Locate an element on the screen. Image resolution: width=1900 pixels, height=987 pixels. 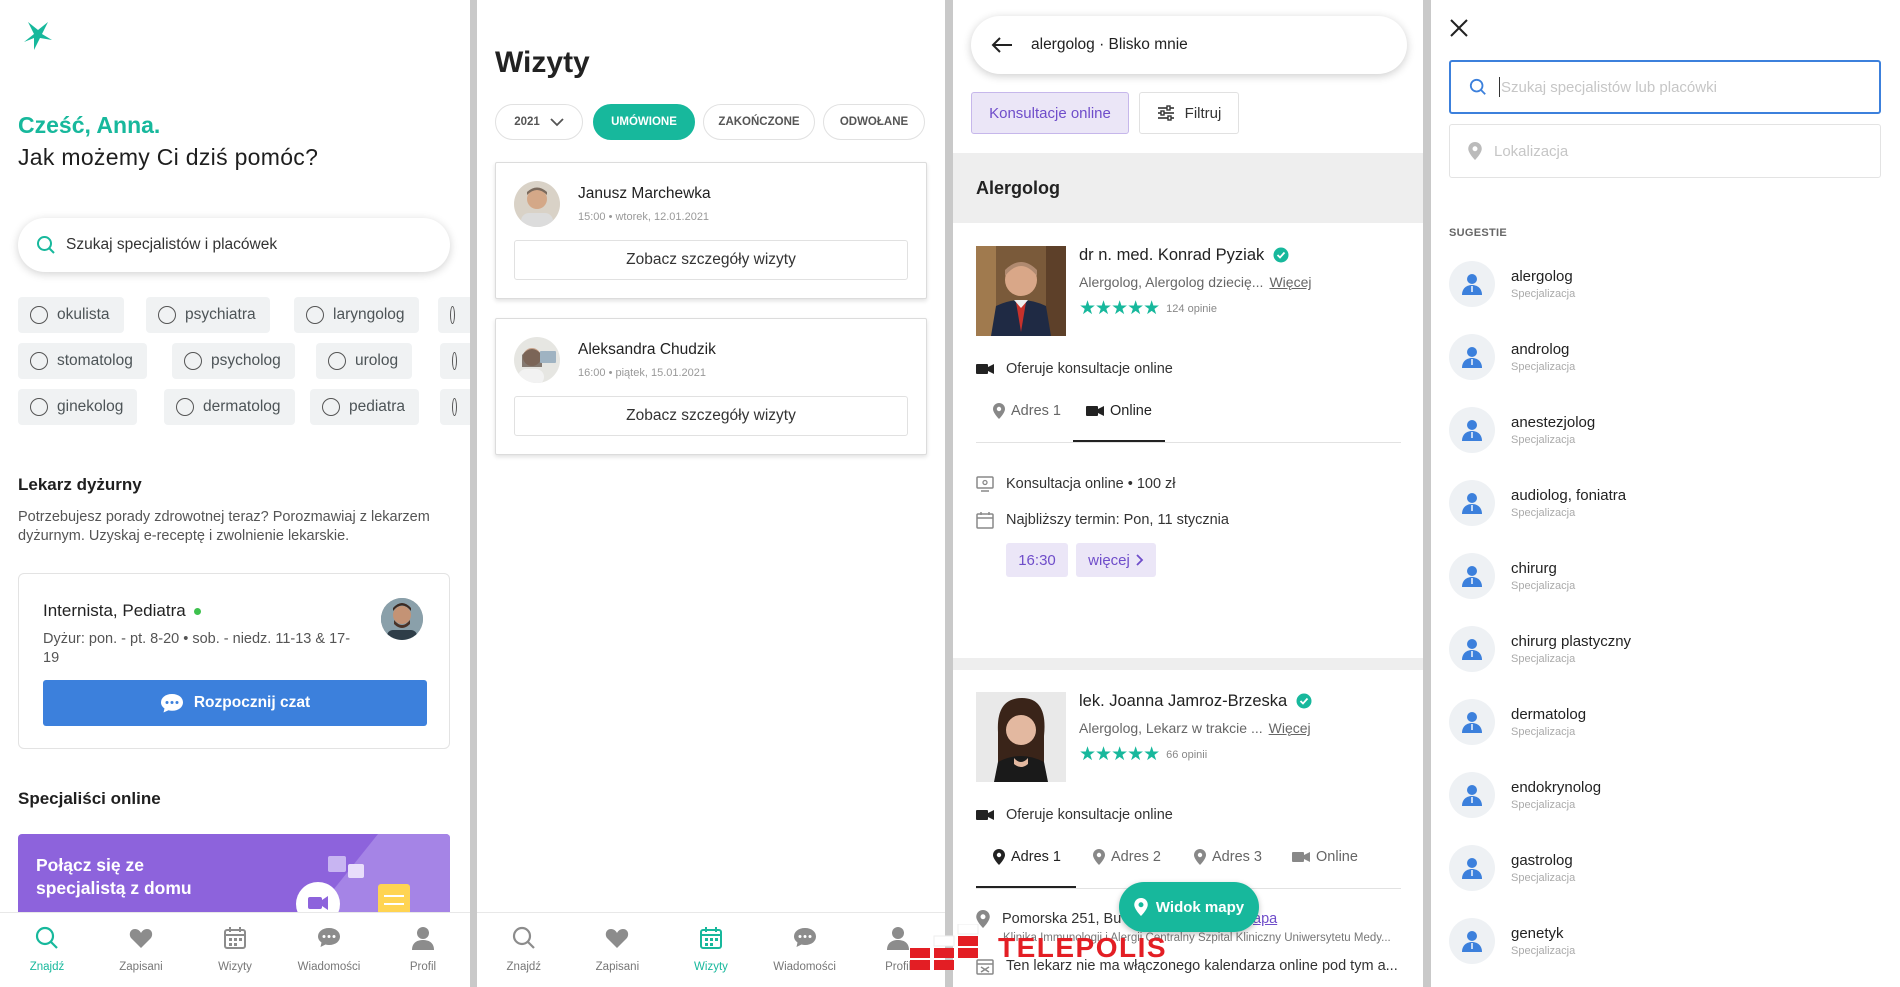
suggestion-item: alergolog Specjalizacja is located at coordinates (1664, 284).